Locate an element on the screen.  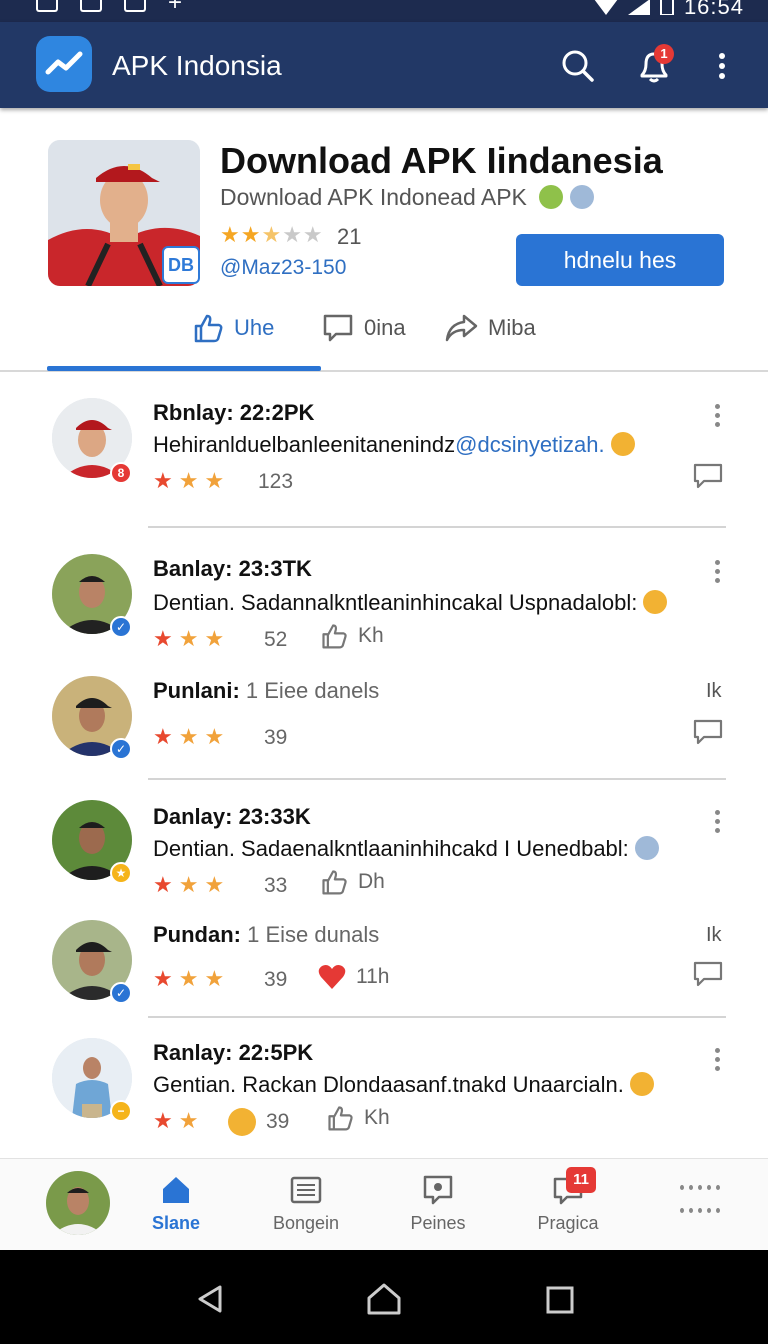
review-mention: @dcsinyetizah. is located at coordinates (530, 444).